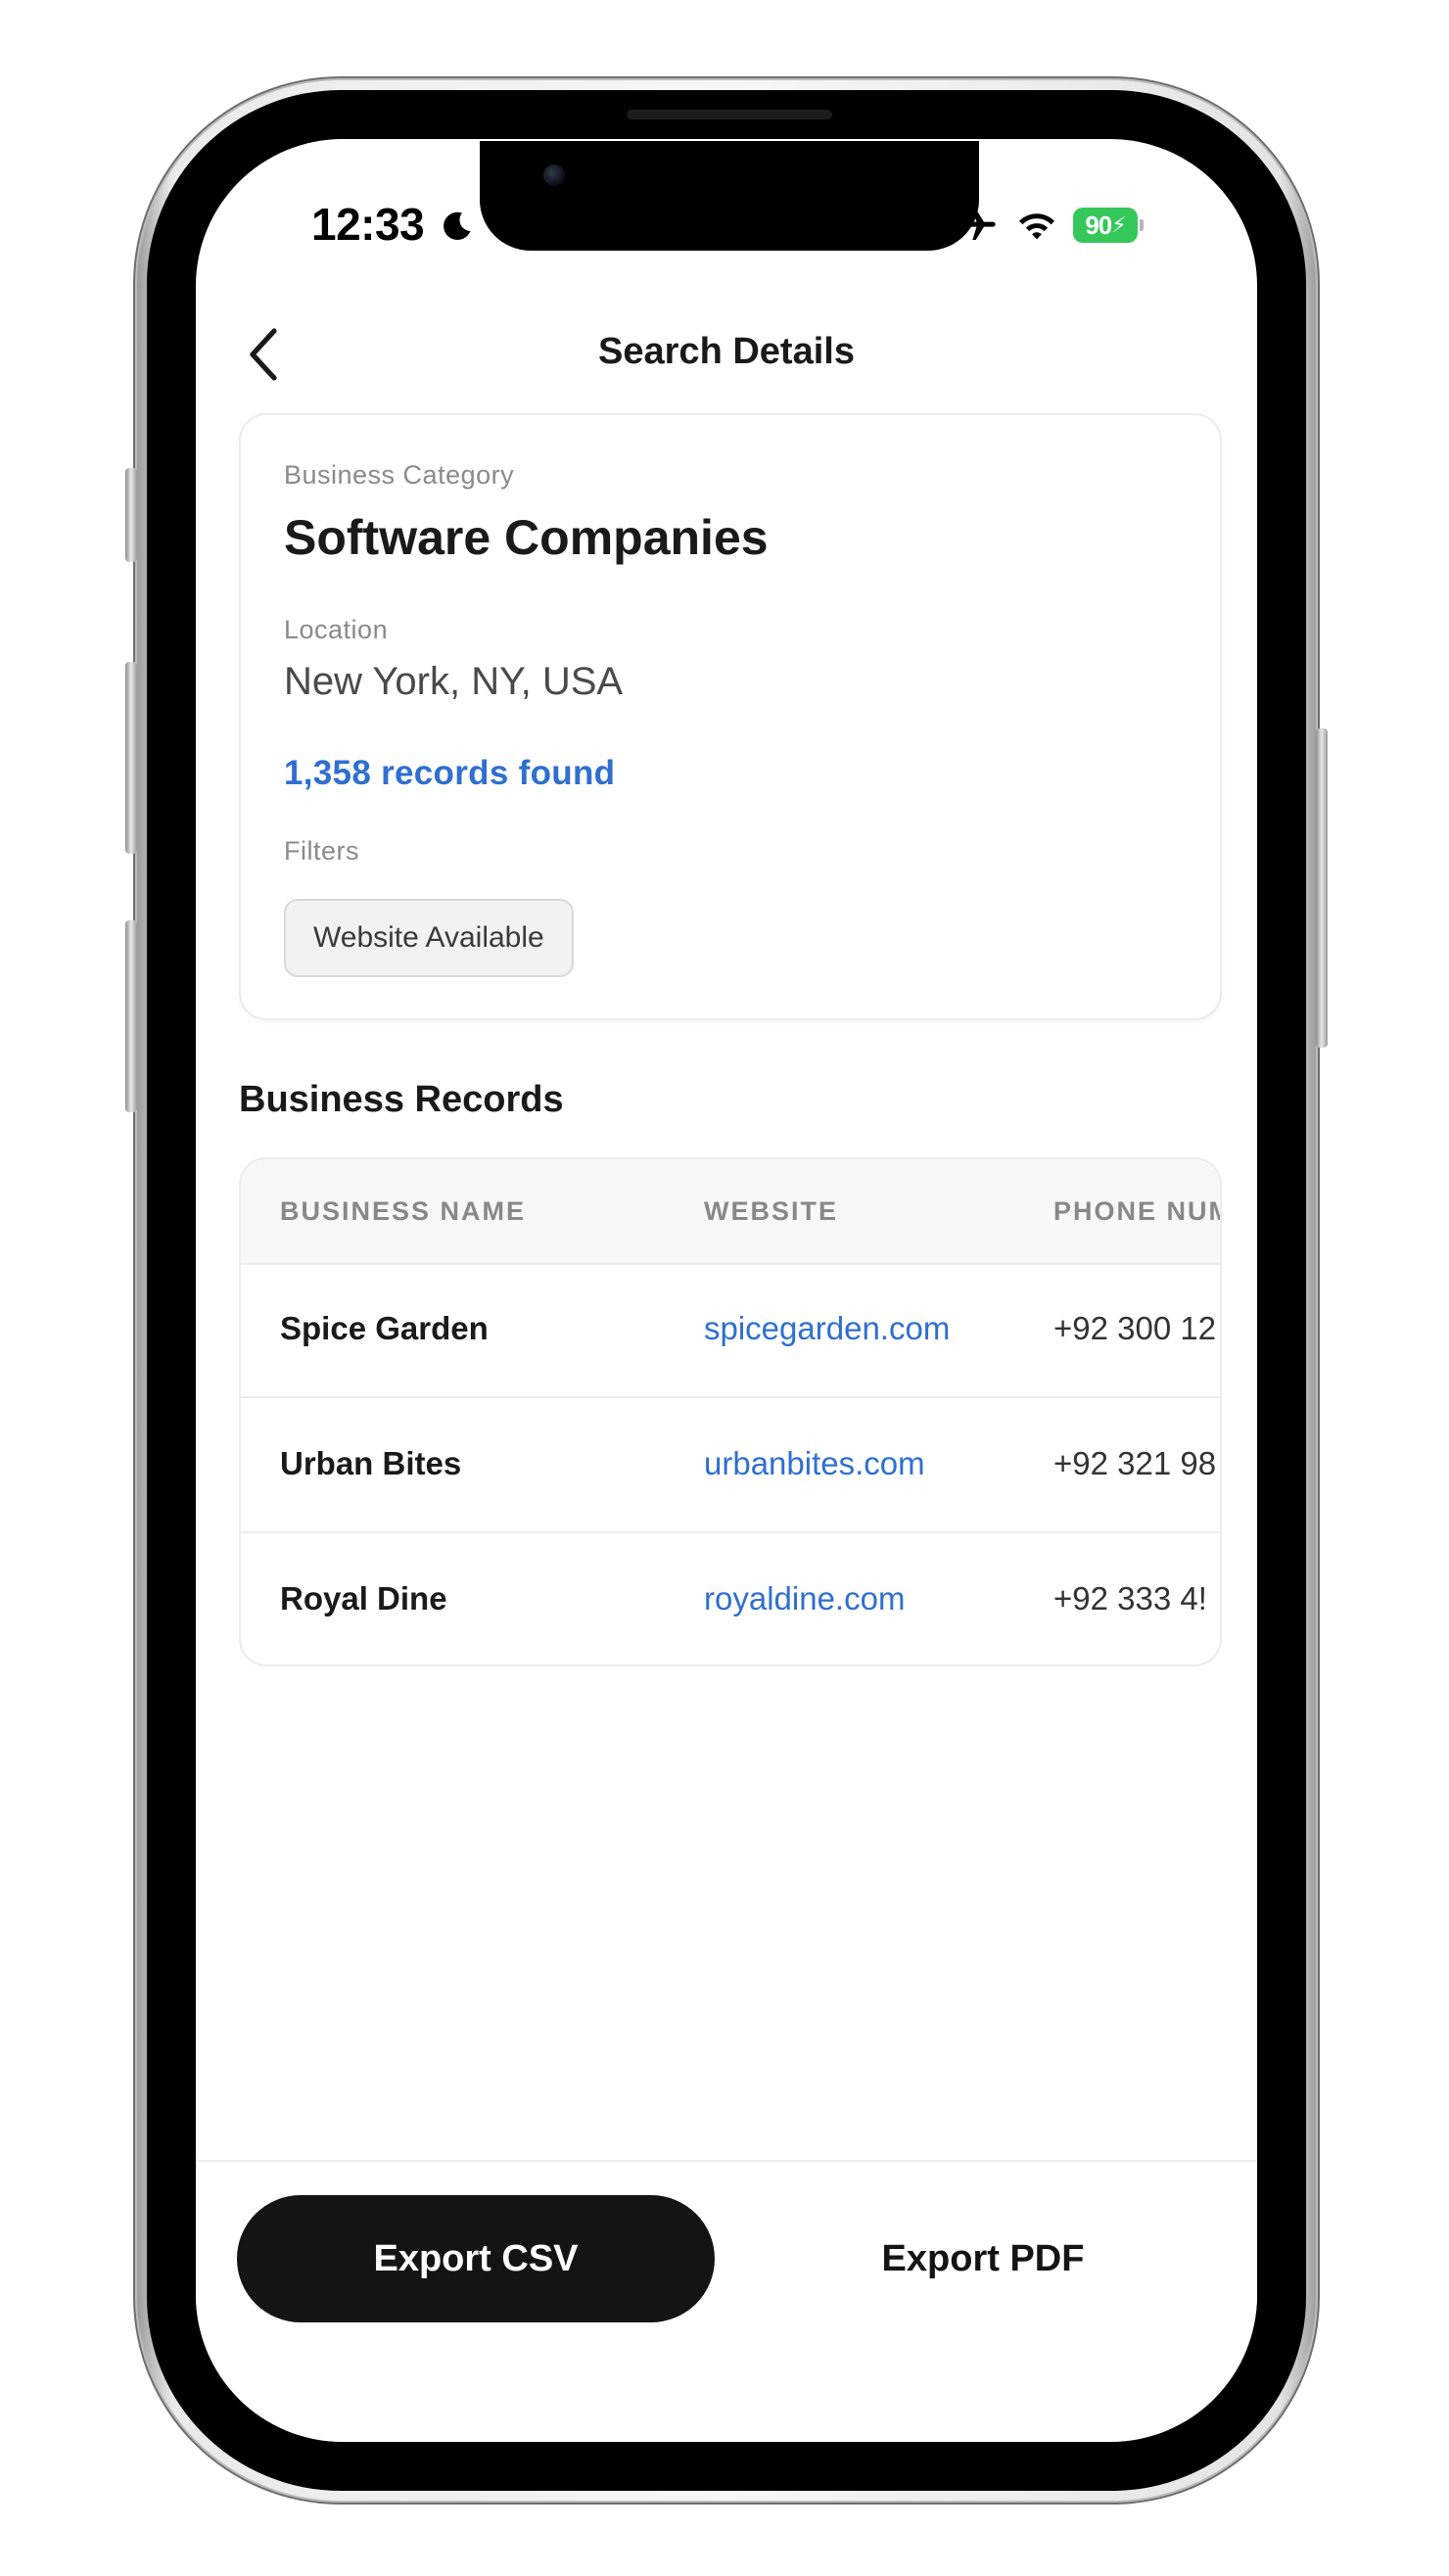 The height and width of the screenshot is (2576, 1449). I want to click on records-found-count: 1,358 records found, so click(450, 773).